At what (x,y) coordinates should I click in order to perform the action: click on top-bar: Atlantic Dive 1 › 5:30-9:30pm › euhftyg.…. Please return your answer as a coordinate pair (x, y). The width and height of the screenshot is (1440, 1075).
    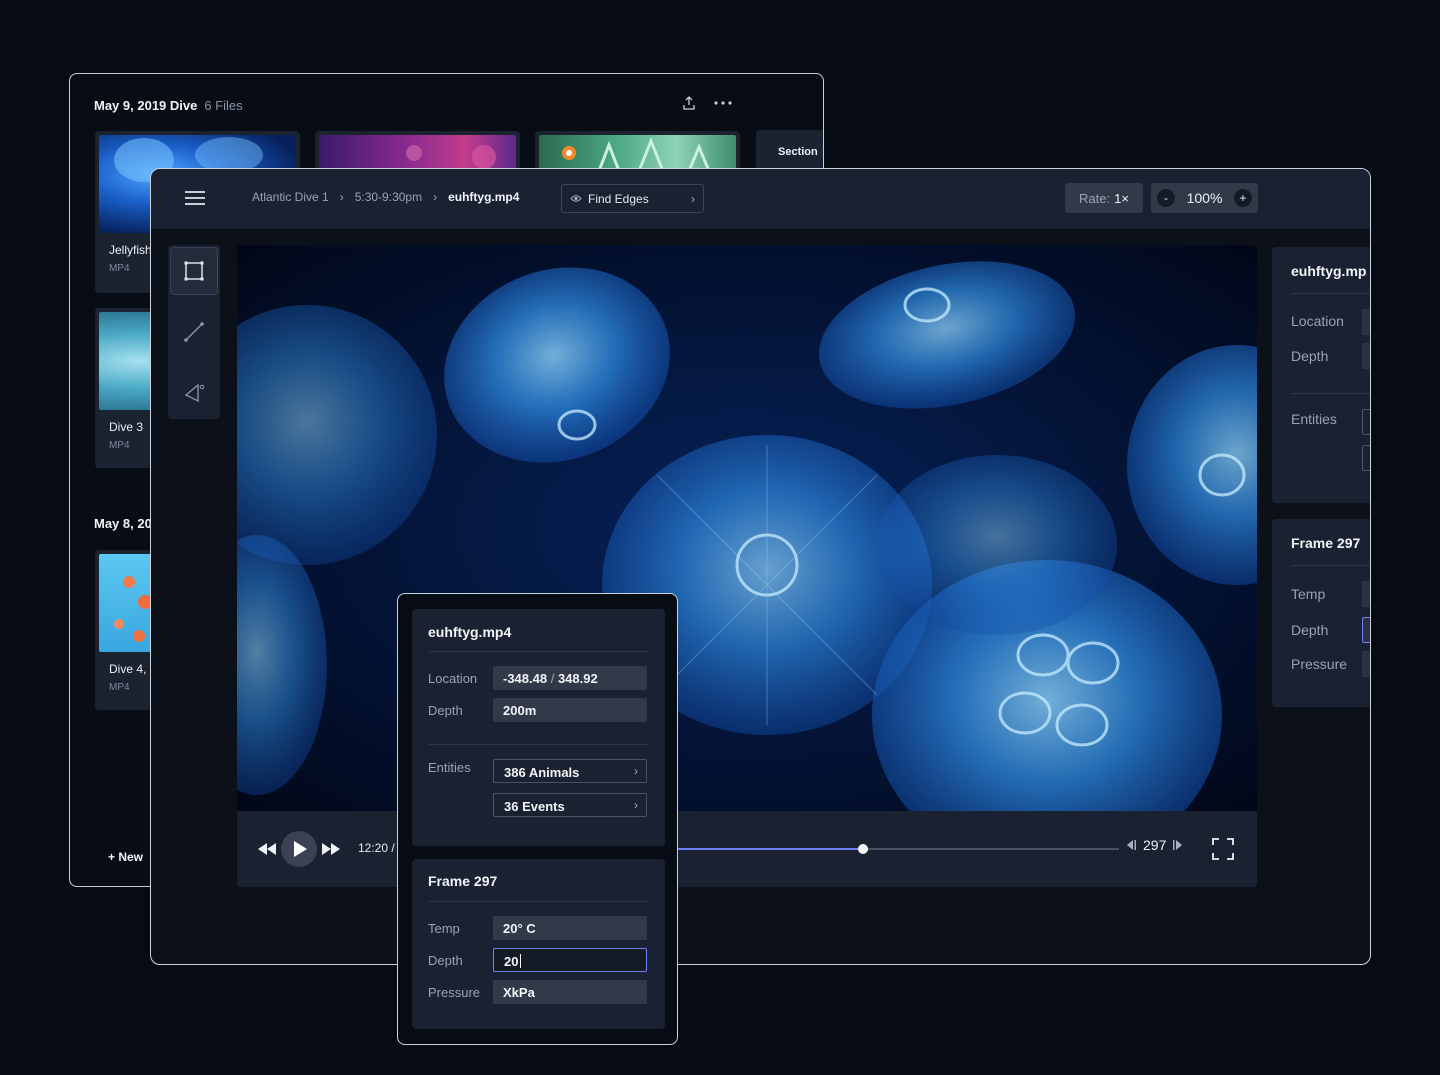
    Looking at the image, I should click on (760, 199).